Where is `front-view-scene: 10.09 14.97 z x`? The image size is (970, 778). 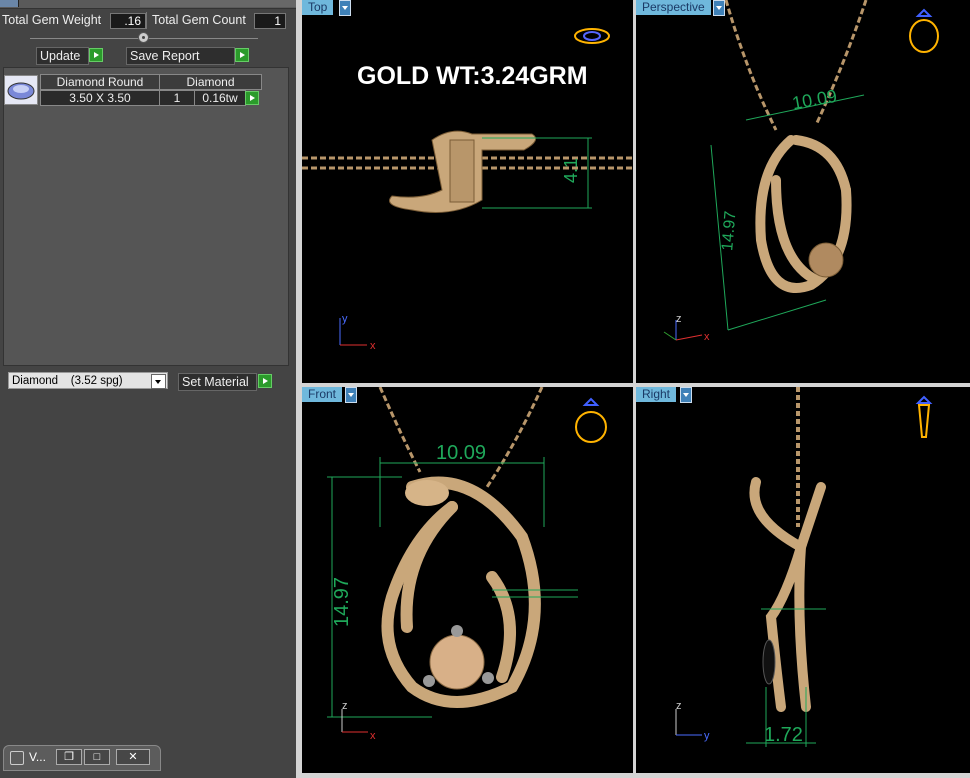
front-view-scene: 10.09 14.97 z x is located at coordinates (467, 564).